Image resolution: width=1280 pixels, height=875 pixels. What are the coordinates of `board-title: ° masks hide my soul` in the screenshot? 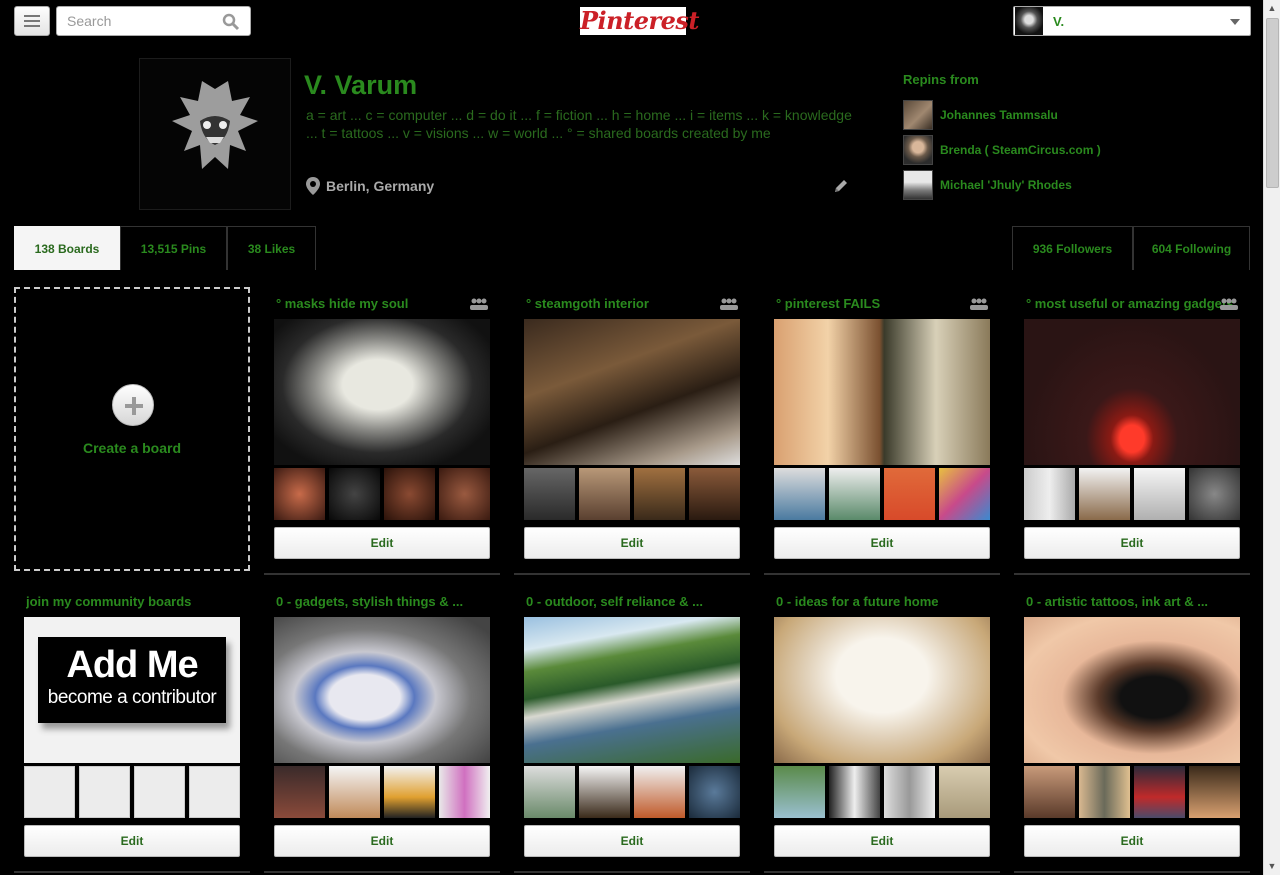 It's located at (381, 305).